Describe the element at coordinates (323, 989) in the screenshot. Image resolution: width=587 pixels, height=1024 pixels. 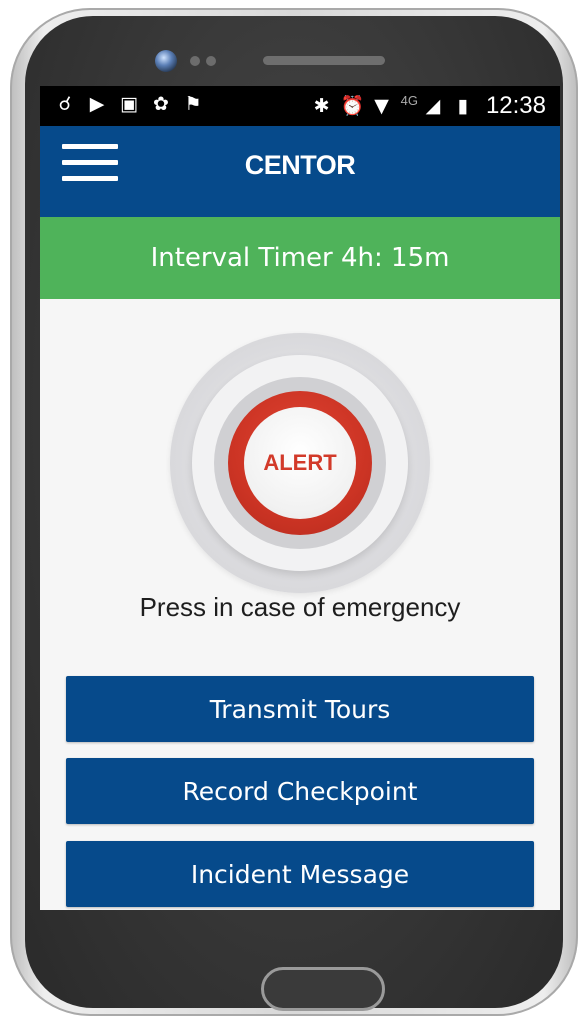
I see `home-button` at that location.